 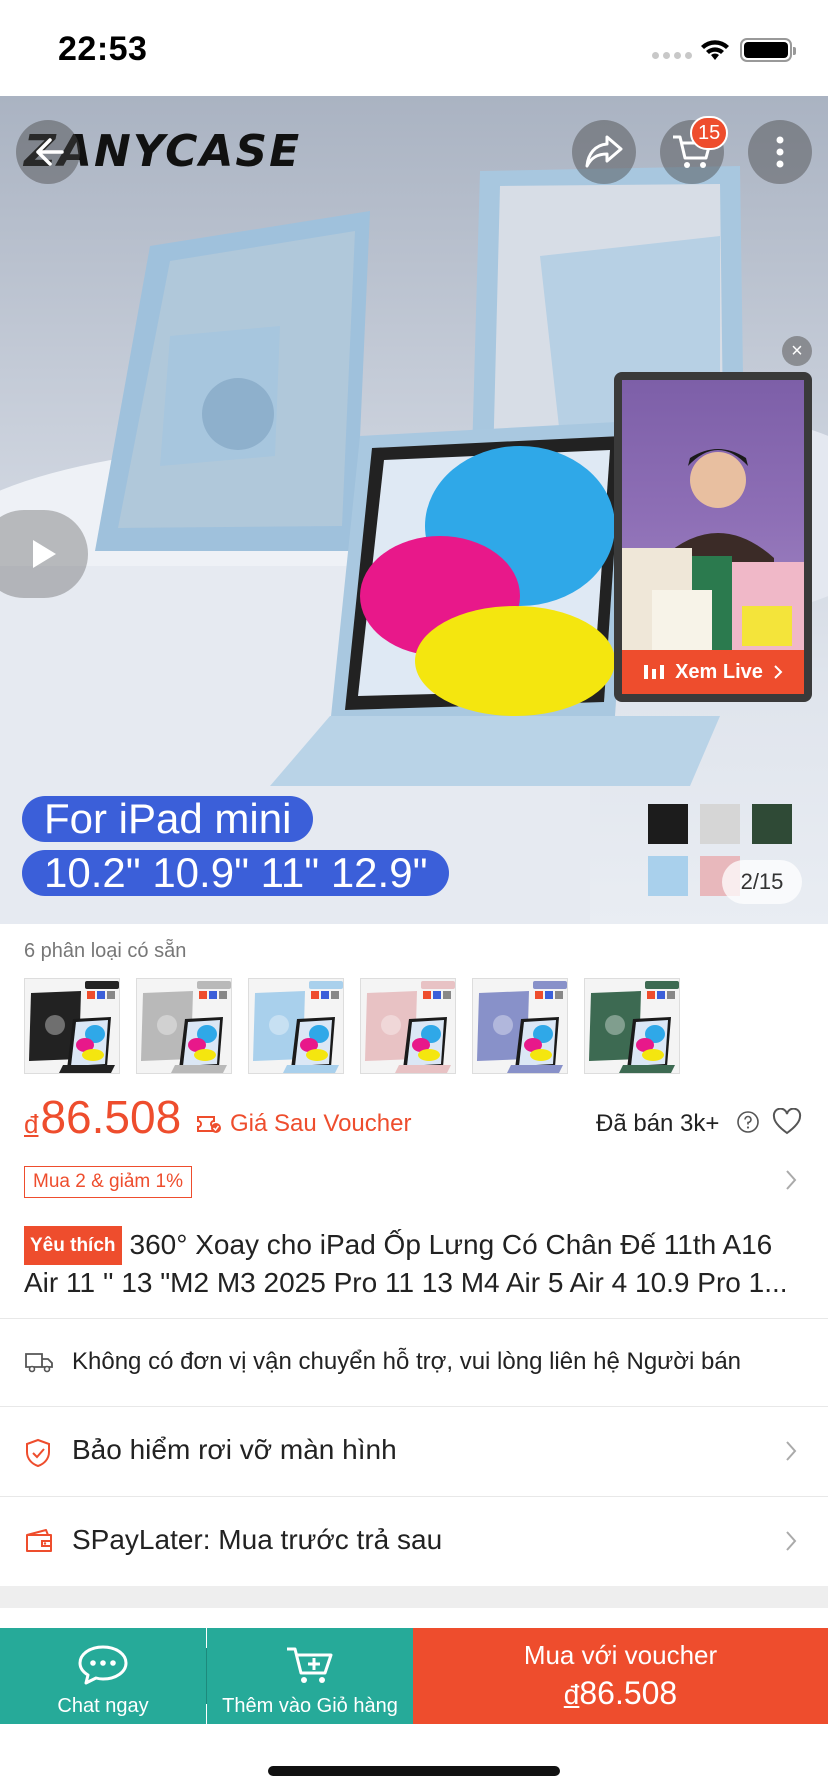 I want to click on voucher-price-text: Giá Sau Voucher, so click(x=321, y=1123).